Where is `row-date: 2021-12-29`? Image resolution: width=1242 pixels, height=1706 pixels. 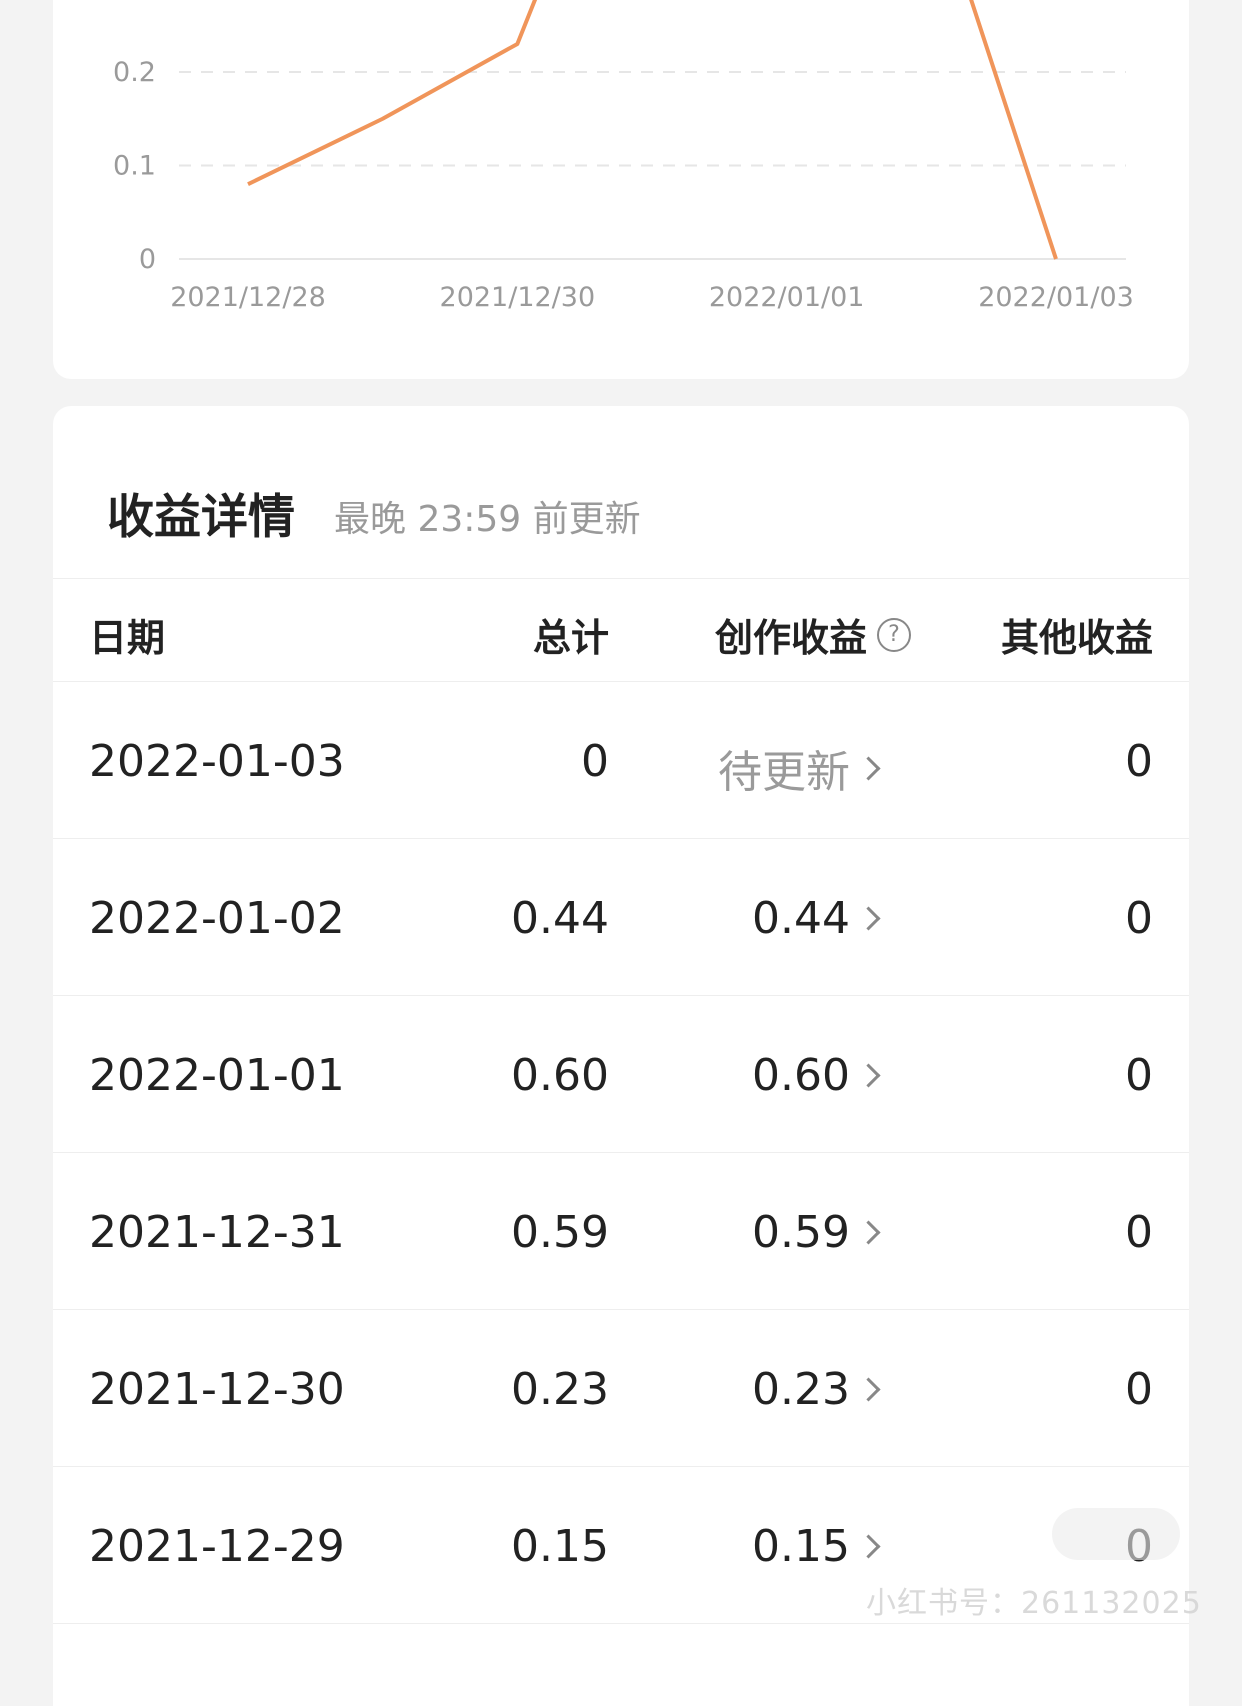
row-date: 2021-12-29 is located at coordinates (217, 1546).